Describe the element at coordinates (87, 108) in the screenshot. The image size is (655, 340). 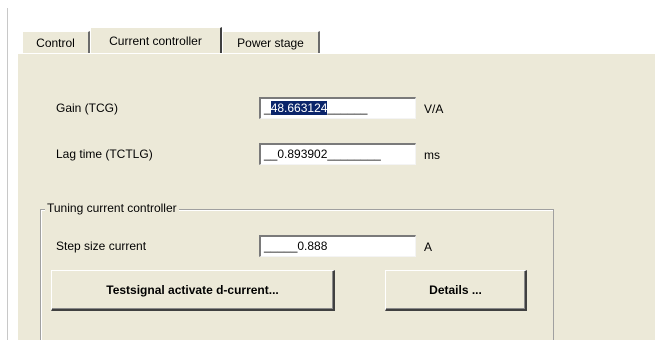
I see `gain-label: Gain (TCG)` at that location.